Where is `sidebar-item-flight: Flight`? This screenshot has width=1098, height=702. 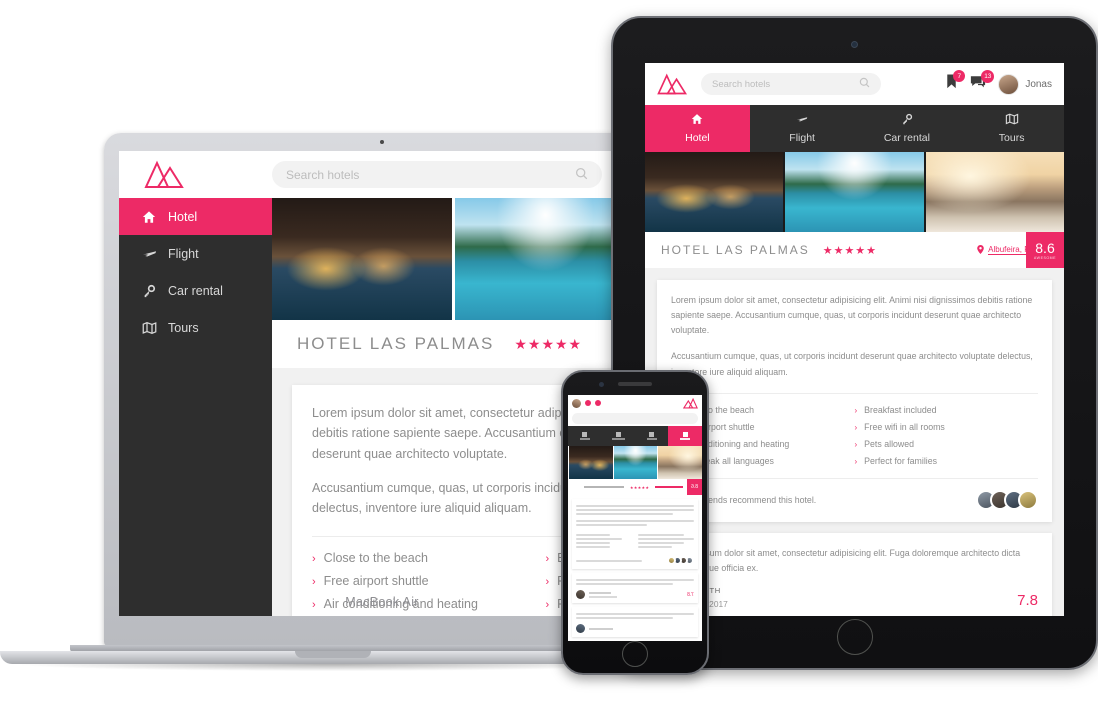 sidebar-item-flight: Flight is located at coordinates (195, 253).